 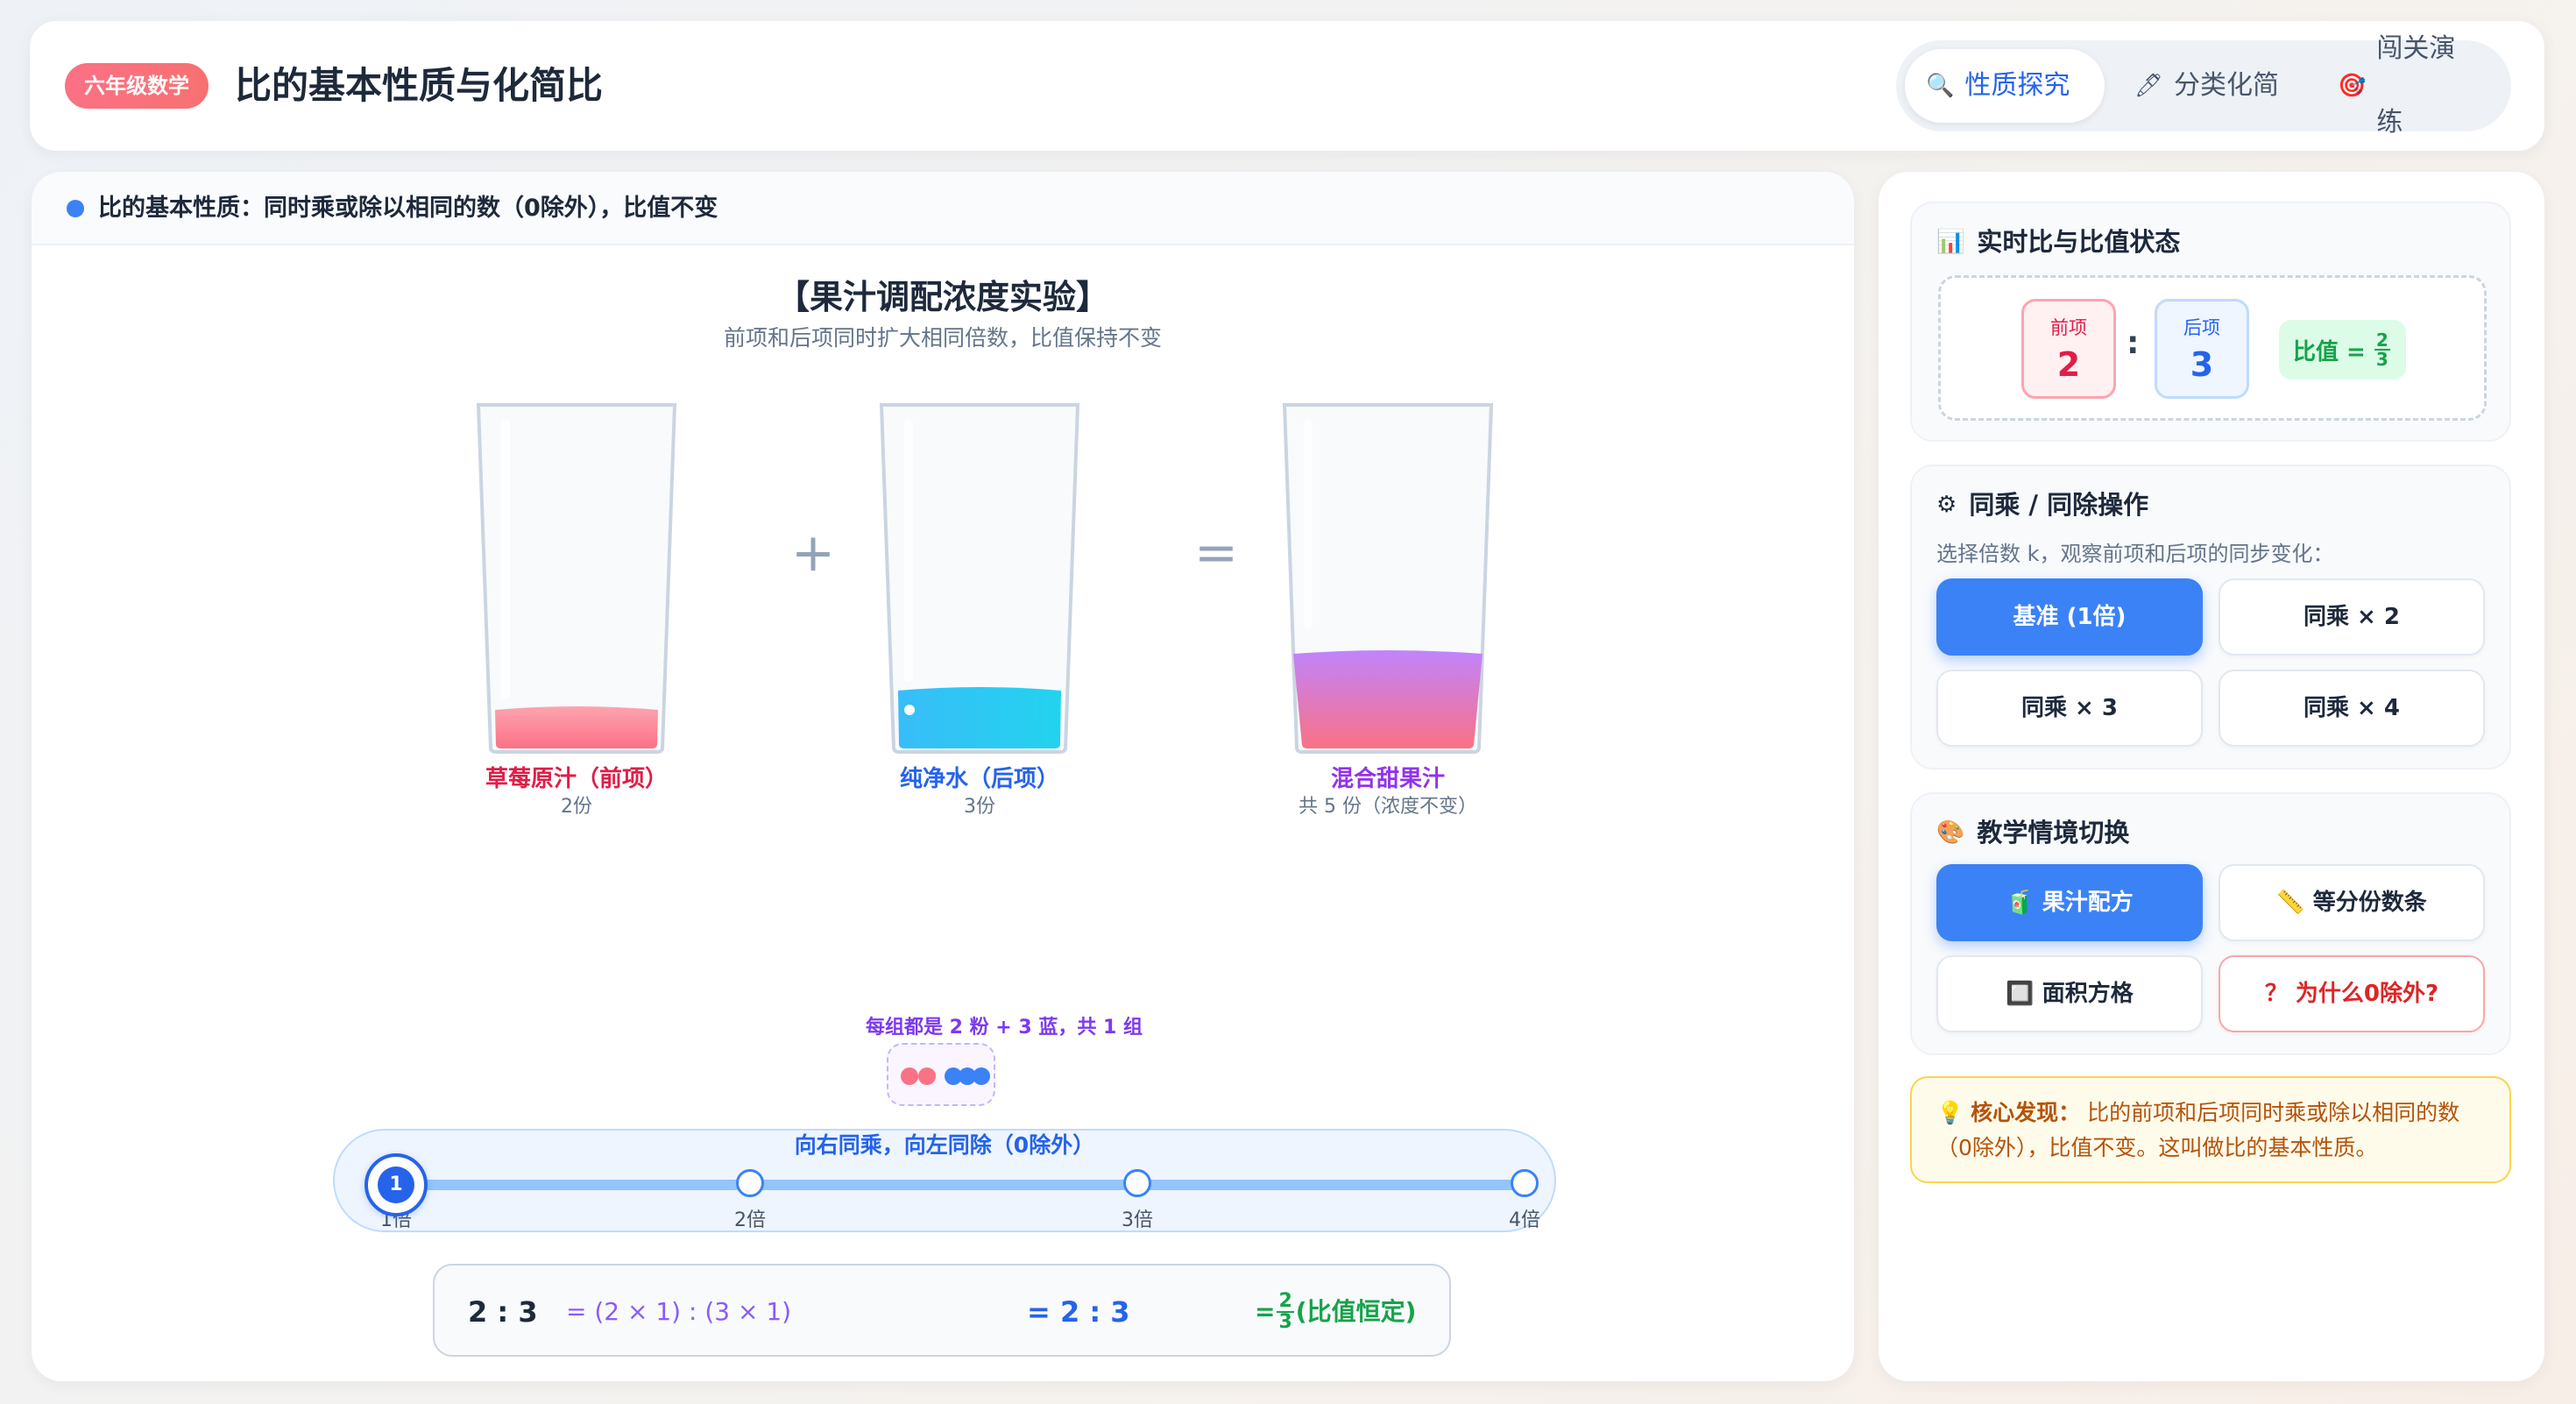 What do you see at coordinates (942, 297) in the screenshot?
I see `experiment-title: 【果汁调配浓度实验】` at bounding box center [942, 297].